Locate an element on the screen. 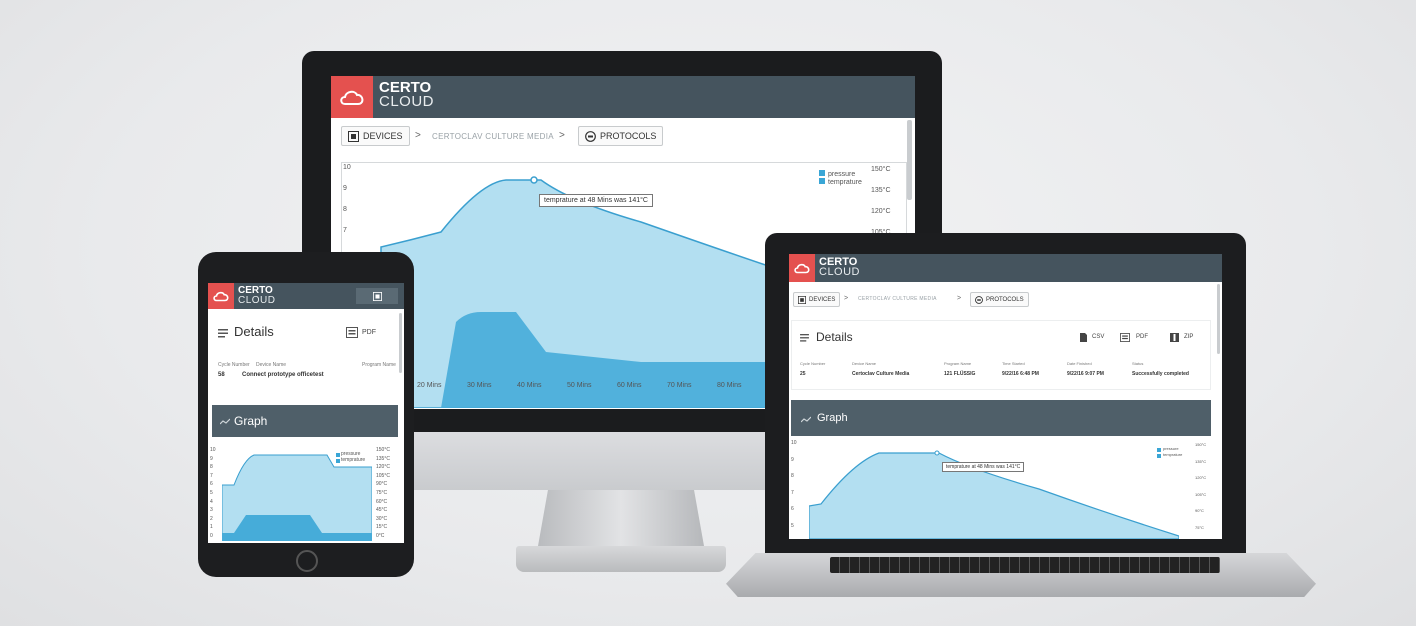 This screenshot has width=1416, height=626. tablet-home-button is located at coordinates (307, 561).